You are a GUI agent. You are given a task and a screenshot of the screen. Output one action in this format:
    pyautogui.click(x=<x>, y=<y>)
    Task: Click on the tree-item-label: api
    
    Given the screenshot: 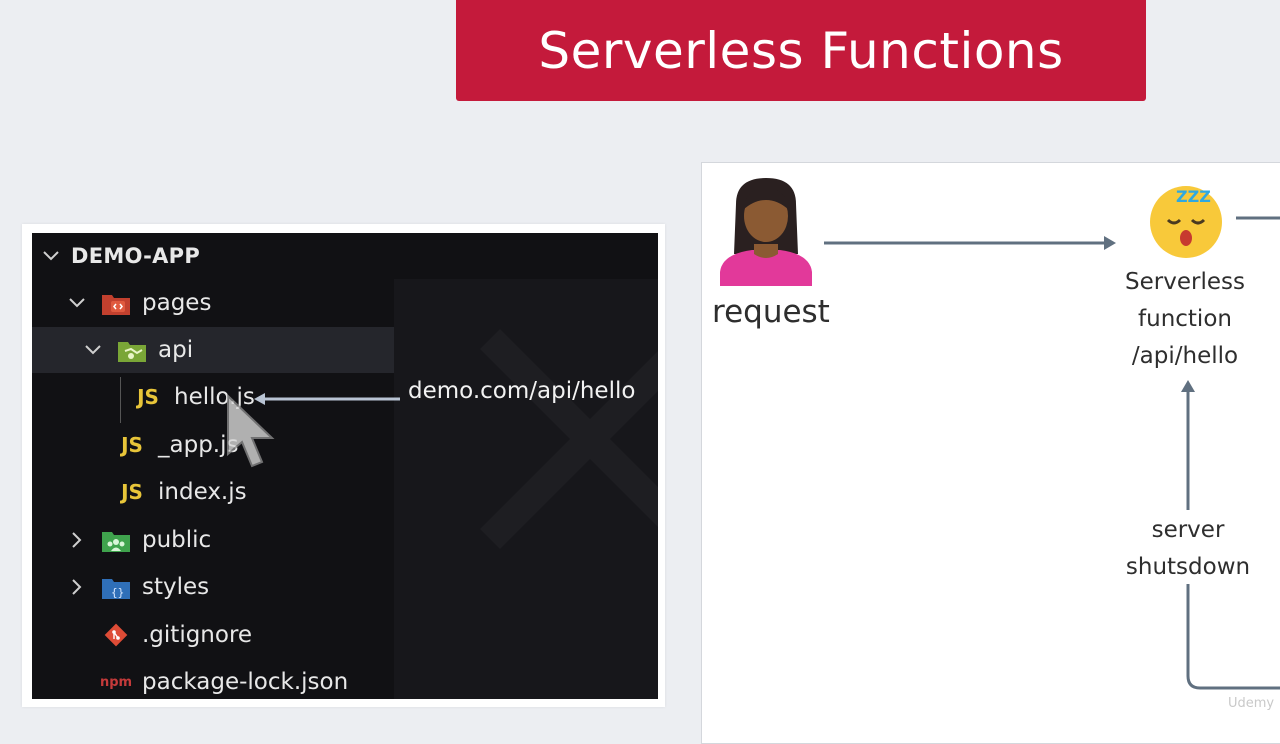 What is the action you would take?
    pyautogui.click(x=176, y=350)
    